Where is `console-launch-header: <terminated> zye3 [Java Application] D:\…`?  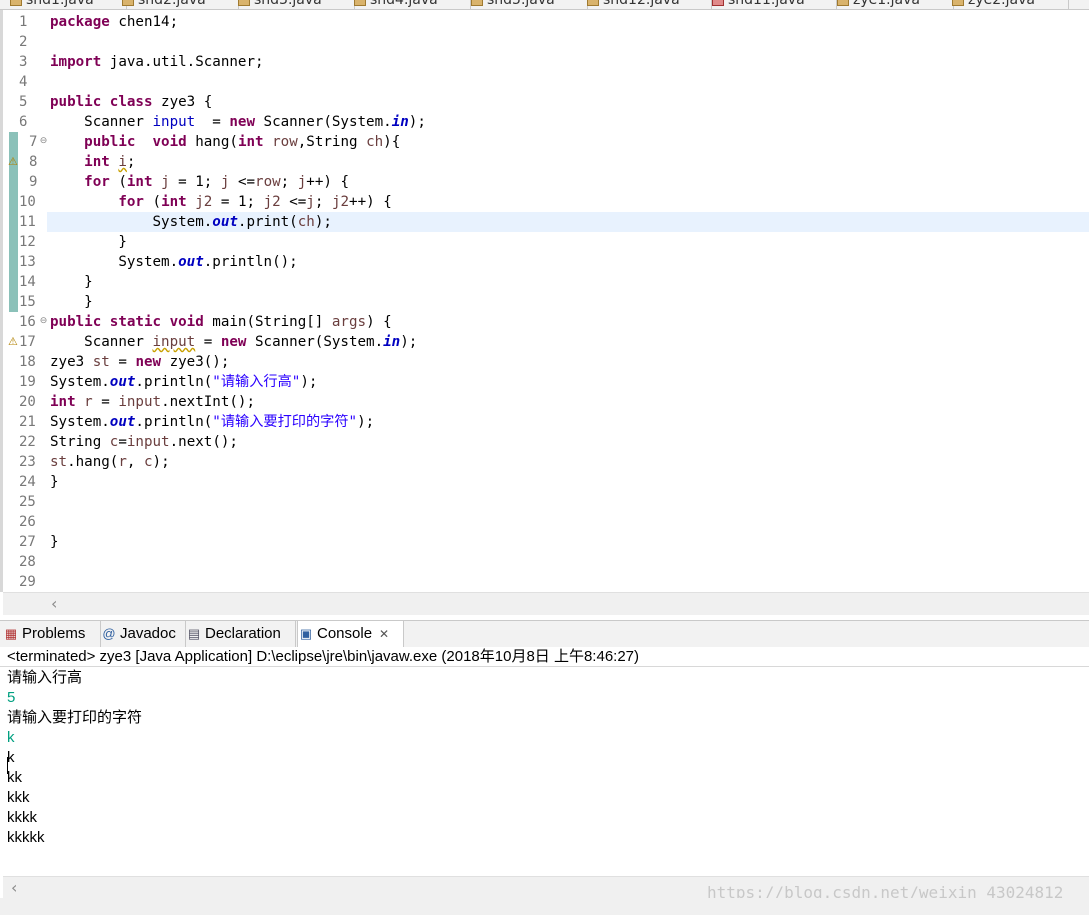
console-launch-header: <terminated> zye3 [Java Application] D:\… is located at coordinates (544, 657).